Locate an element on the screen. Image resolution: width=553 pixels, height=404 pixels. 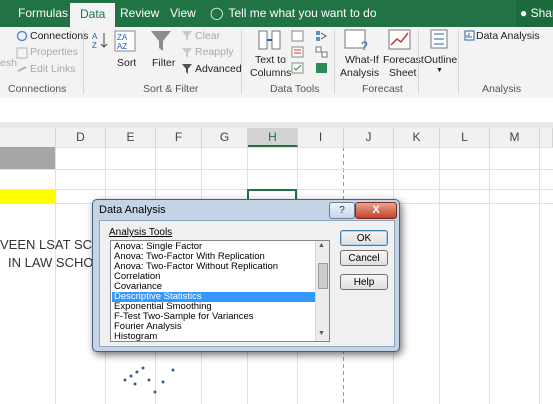
what-if-label-1: What-If is located at coordinates (362, 60).